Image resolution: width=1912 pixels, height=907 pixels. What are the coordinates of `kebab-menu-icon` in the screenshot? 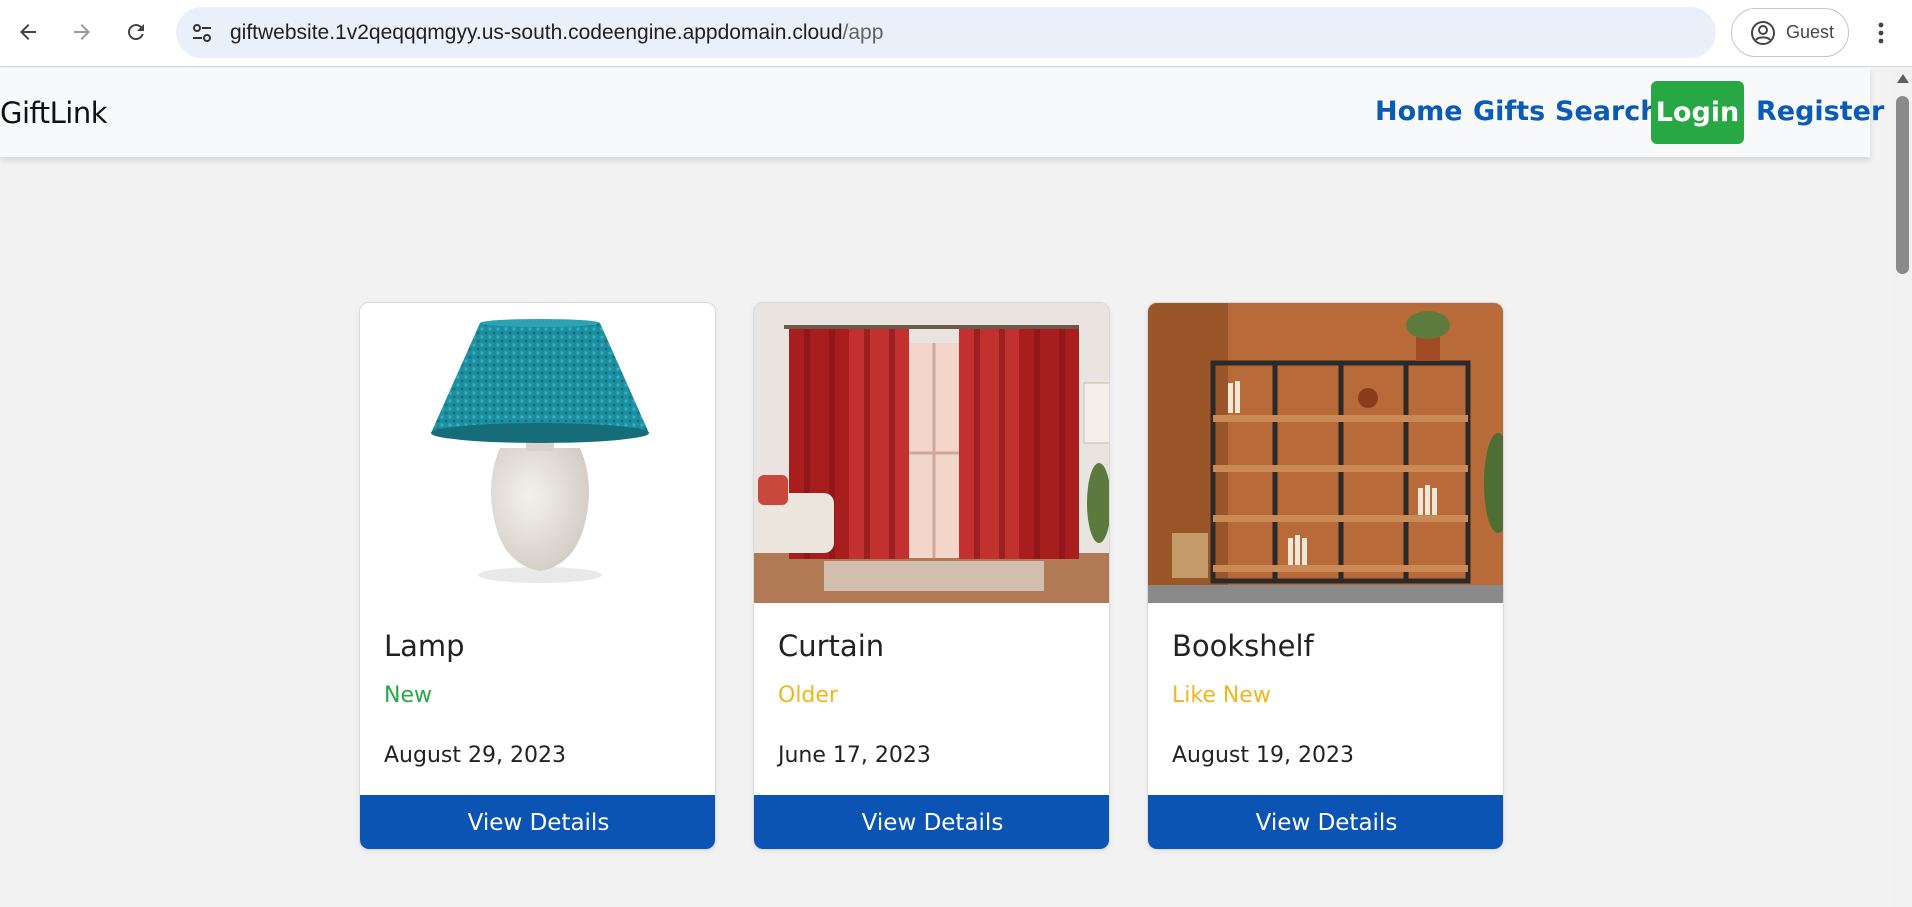 It's located at (1881, 33).